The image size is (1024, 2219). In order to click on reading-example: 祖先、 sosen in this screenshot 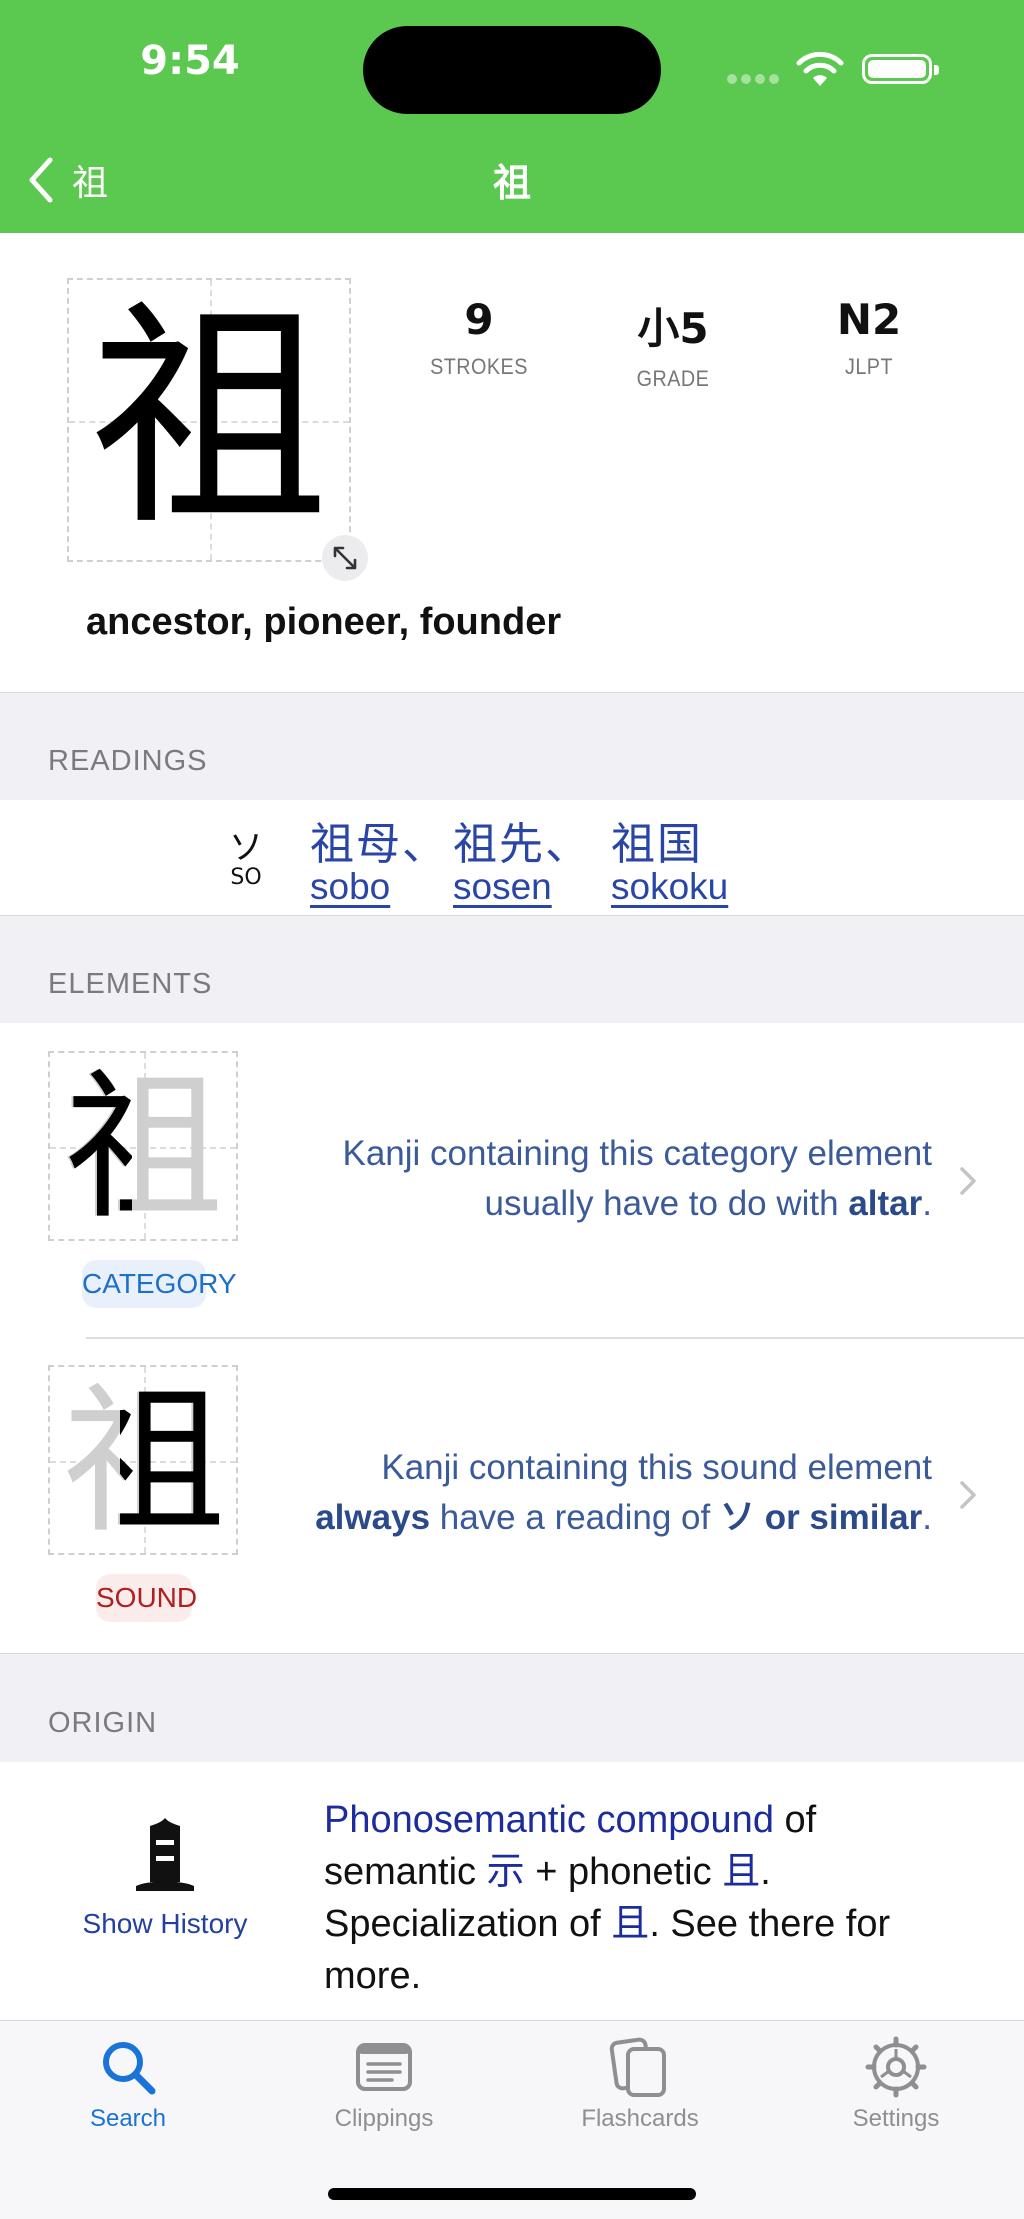, I will do `click(522, 858)`.